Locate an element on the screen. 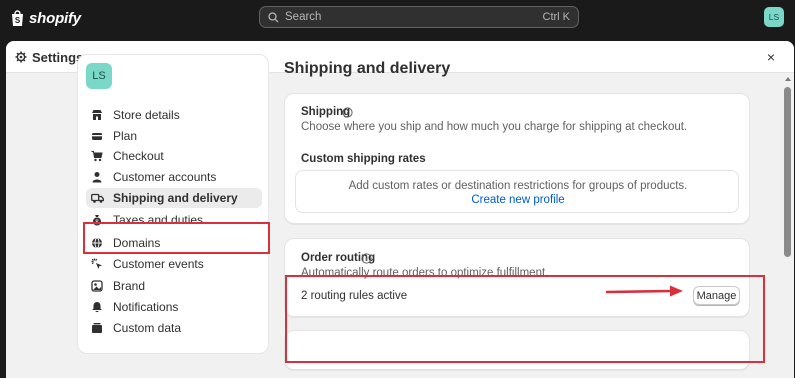 The image size is (795, 378). brand-icon is located at coordinates (97, 286).